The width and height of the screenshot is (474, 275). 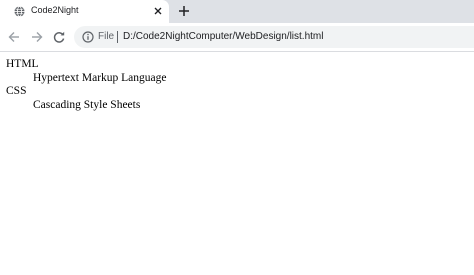 What do you see at coordinates (14, 37) in the screenshot?
I see `arrow-left-icon` at bounding box center [14, 37].